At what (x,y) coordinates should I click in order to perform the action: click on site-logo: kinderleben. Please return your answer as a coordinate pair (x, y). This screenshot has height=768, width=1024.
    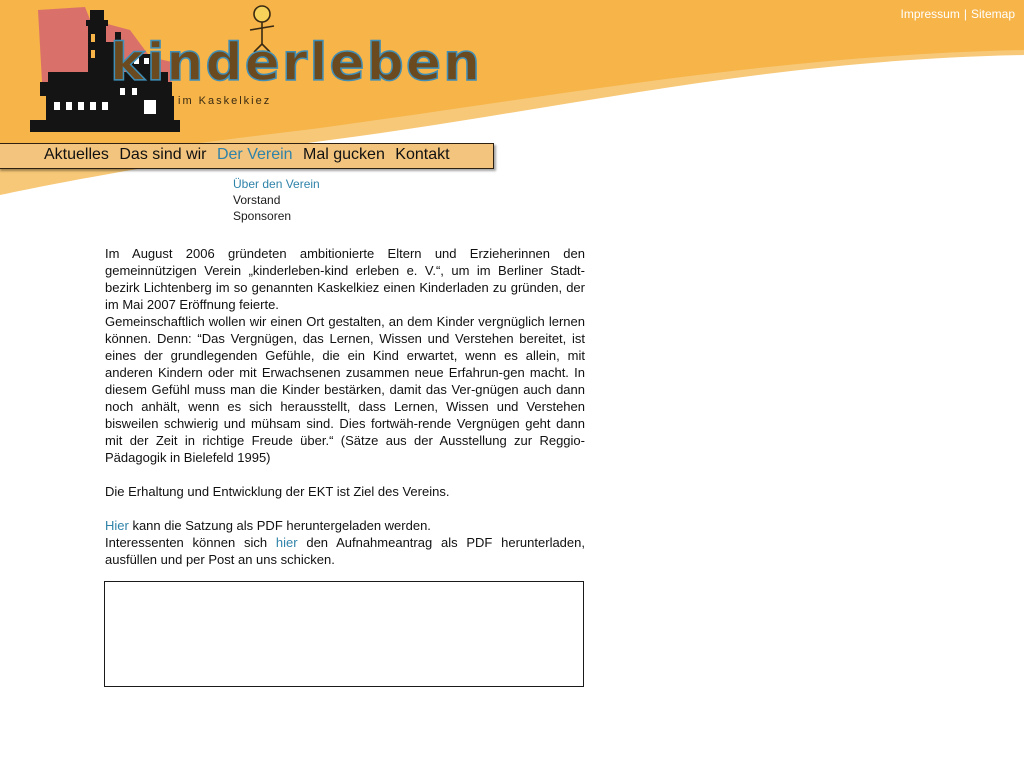
    Looking at the image, I should click on (260, 72).